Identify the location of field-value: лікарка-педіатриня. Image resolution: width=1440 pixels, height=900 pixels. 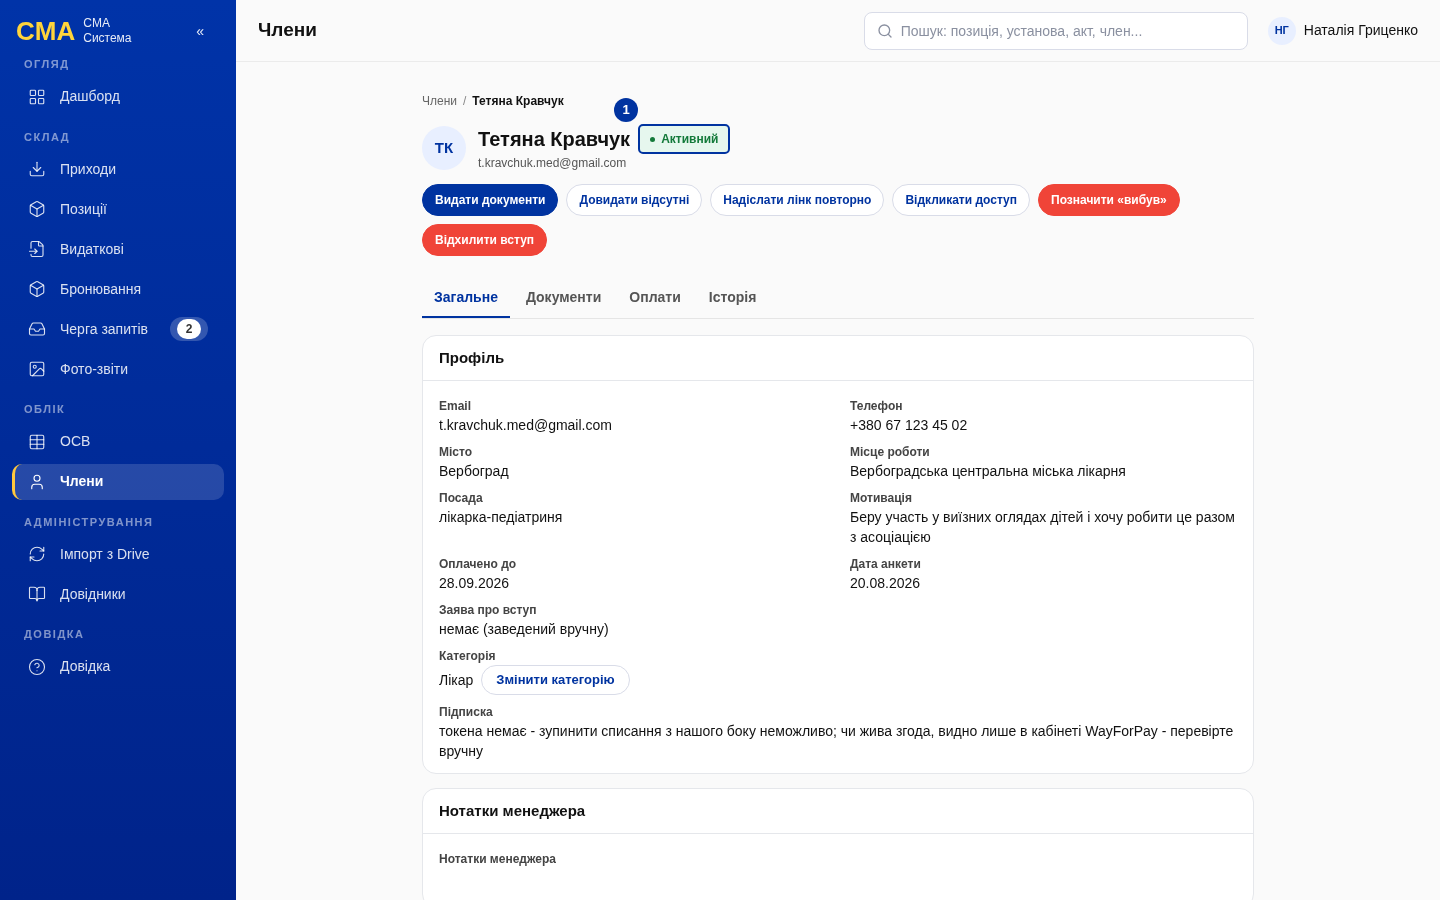
(501, 517).